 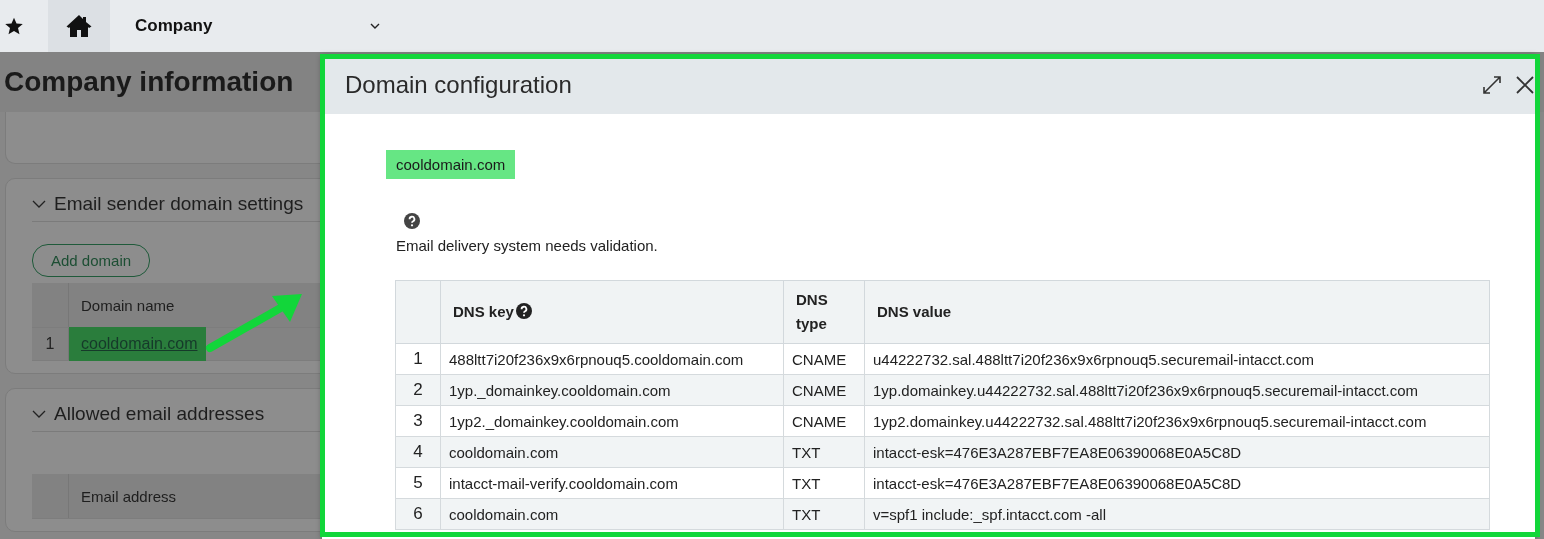 I want to click on dns-key-cell: 1yp._domainkey.cooldomain.com, so click(x=612, y=390).